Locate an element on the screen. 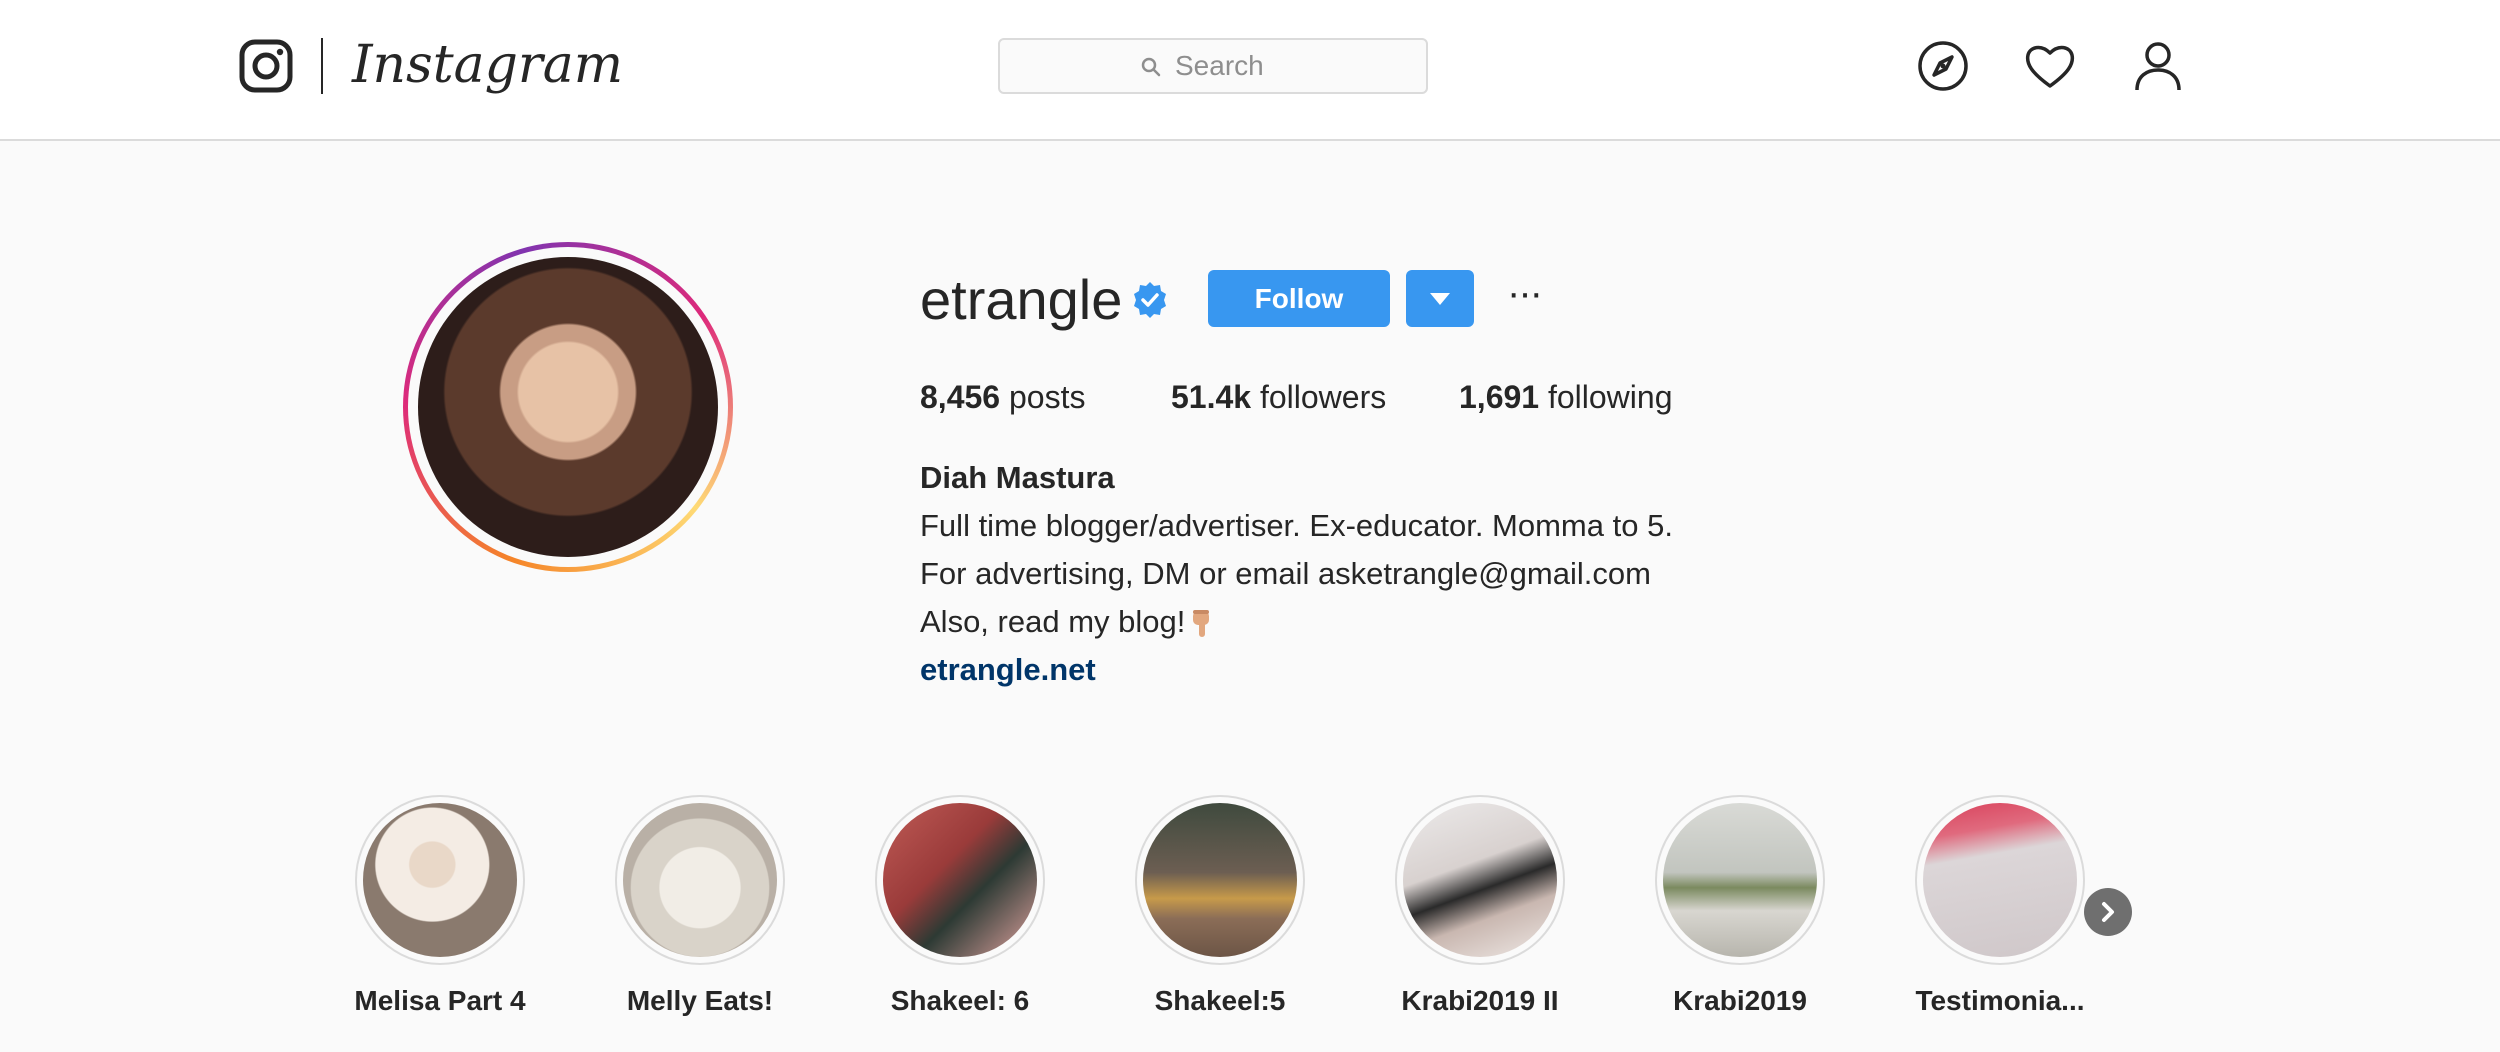  highlights-next-button is located at coordinates (2108, 912).